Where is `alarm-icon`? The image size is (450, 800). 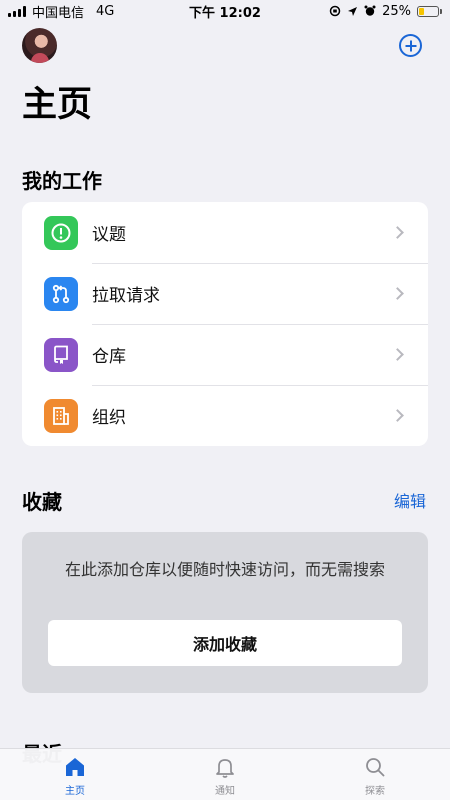
alarm-icon is located at coordinates (370, 10).